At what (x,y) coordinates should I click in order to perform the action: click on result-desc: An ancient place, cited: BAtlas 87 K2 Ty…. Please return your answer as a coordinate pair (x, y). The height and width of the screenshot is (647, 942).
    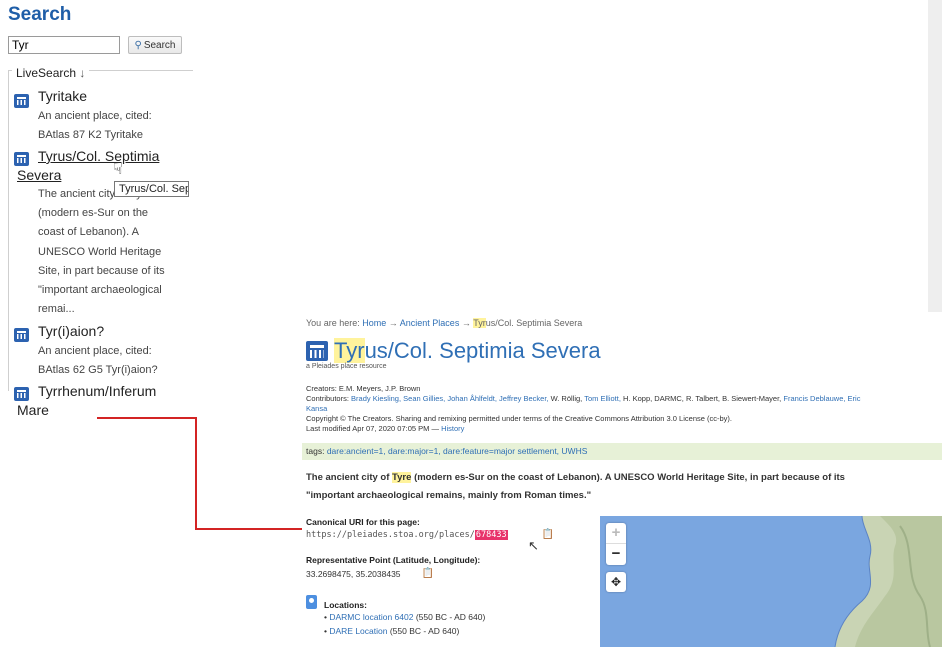
    Looking at the image, I should click on (95, 126).